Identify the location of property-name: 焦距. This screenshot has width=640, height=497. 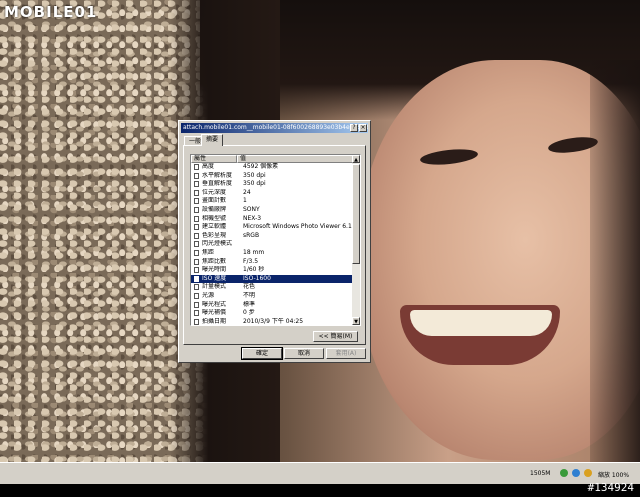
(208, 252).